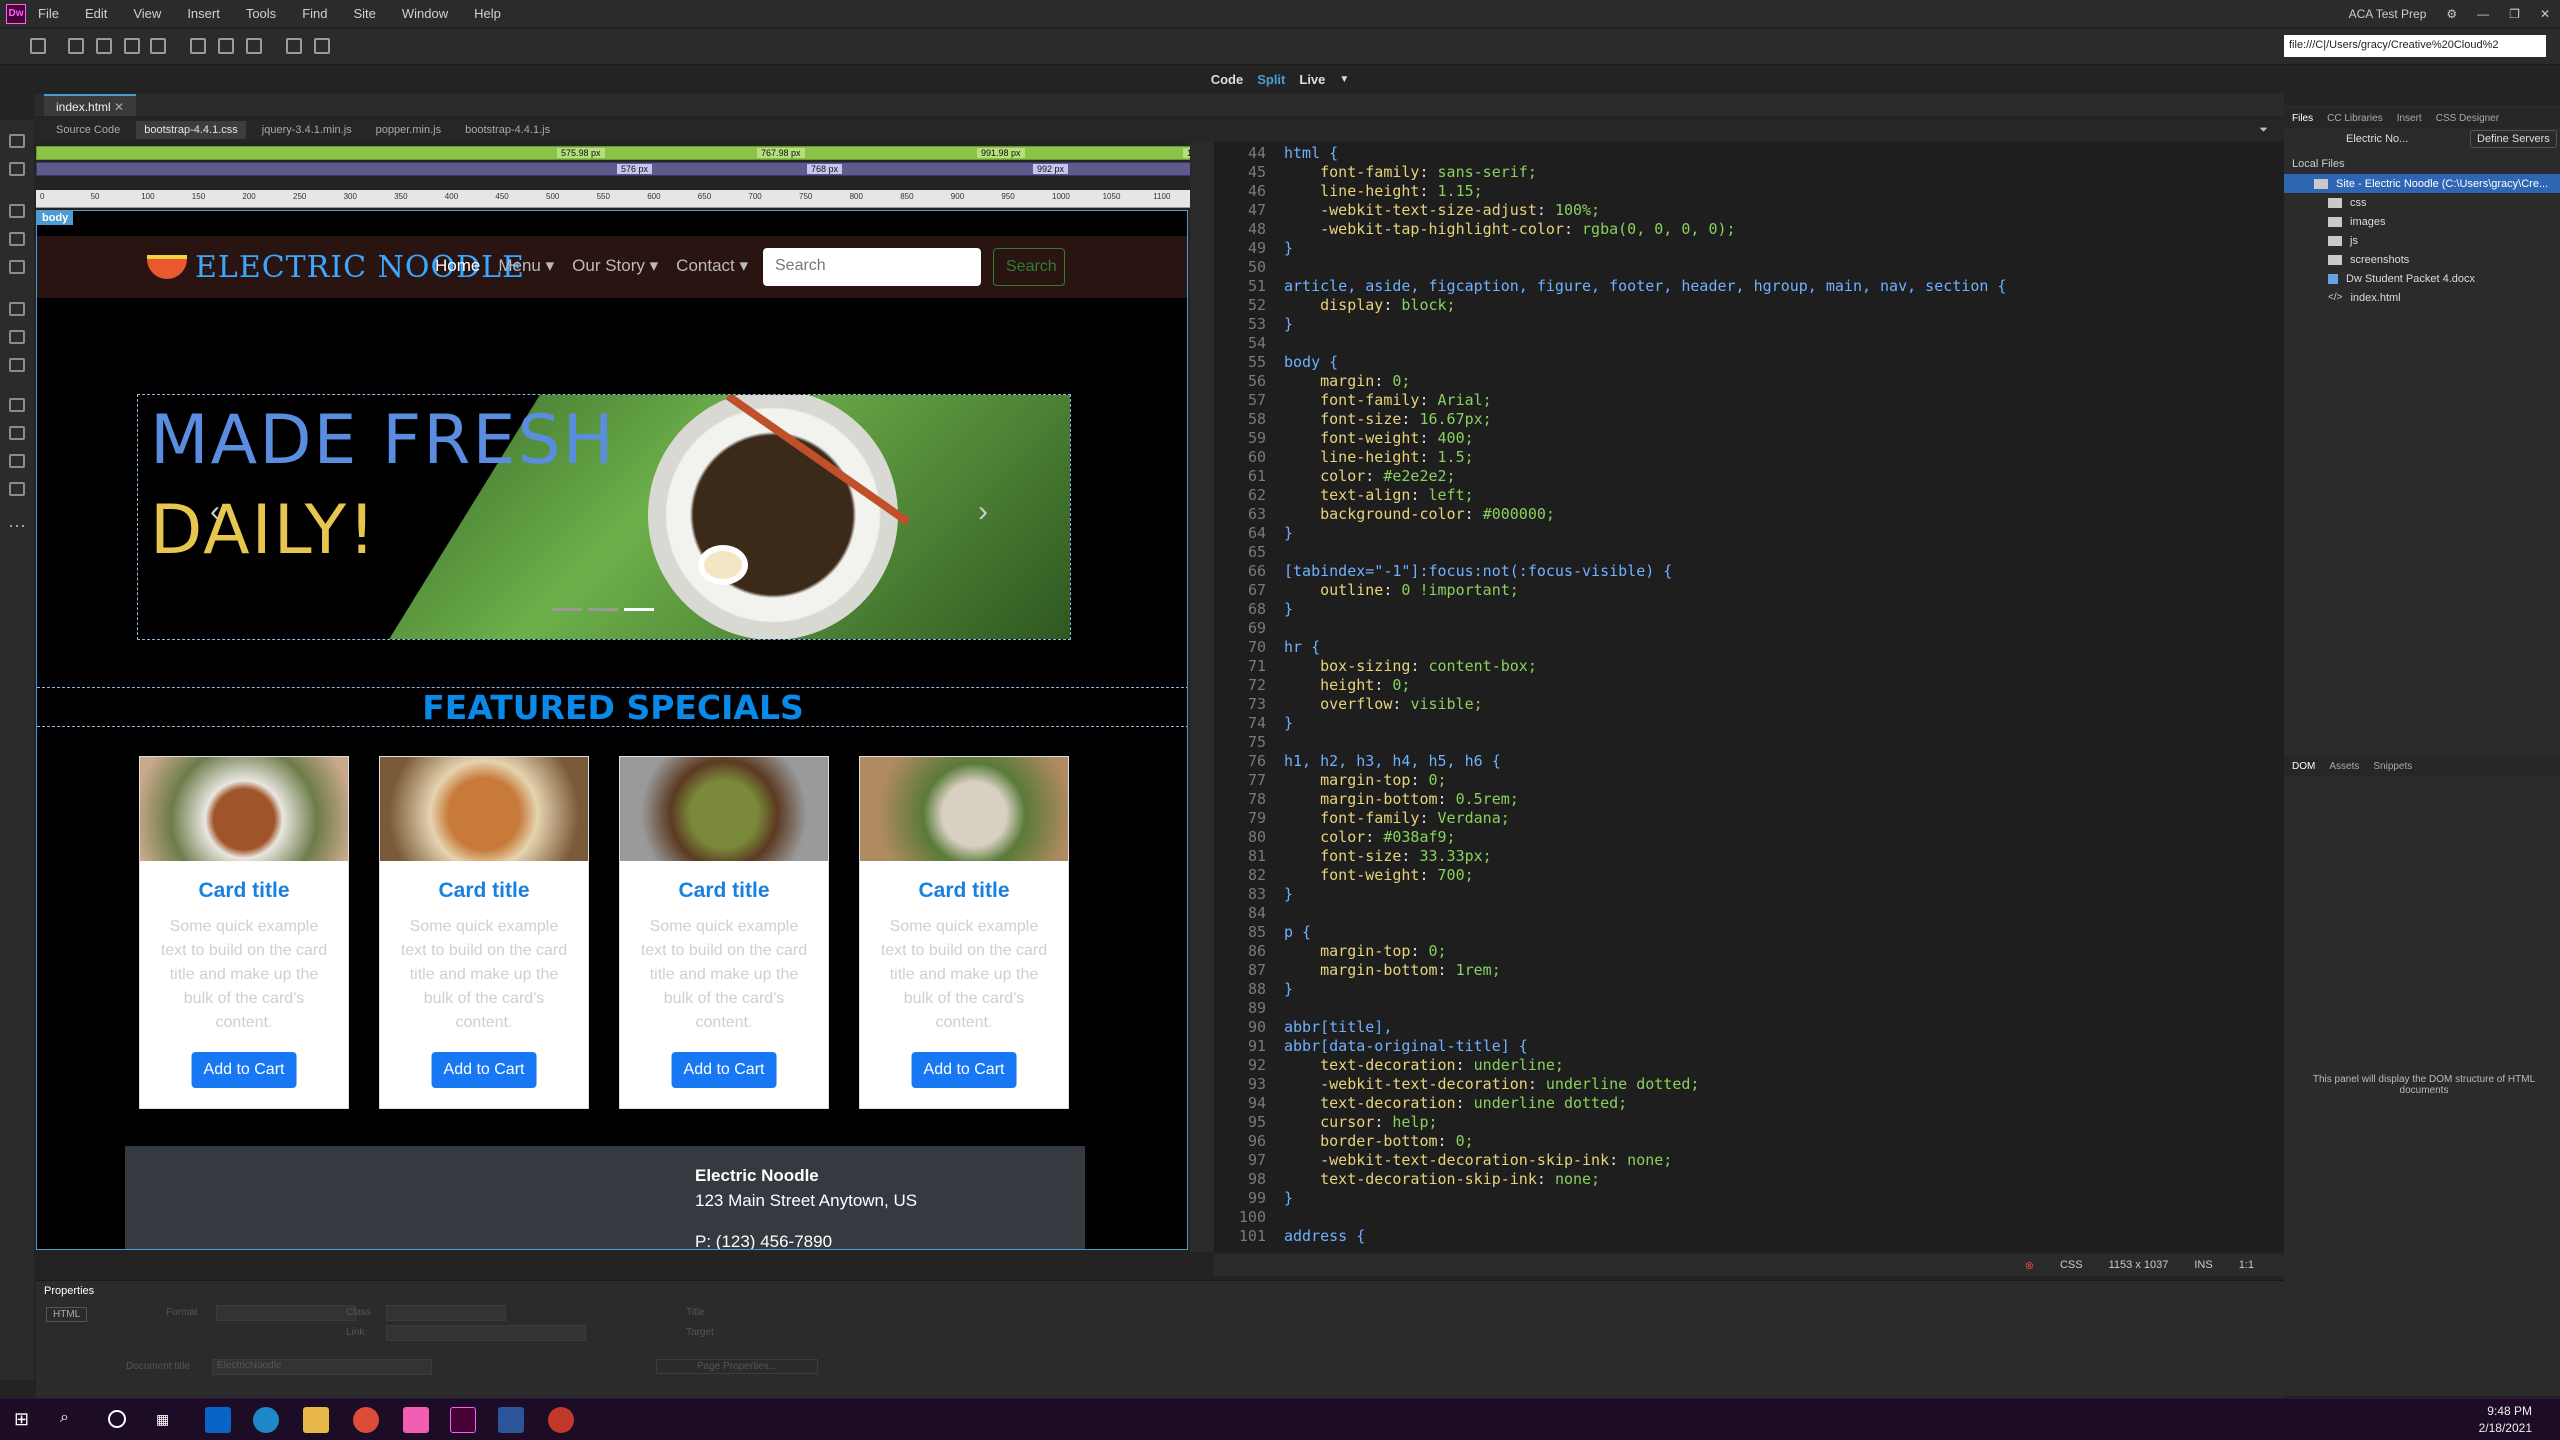 The width and height of the screenshot is (2560, 1440). What do you see at coordinates (2422, 297) in the screenshot?
I see `file-tree-item: </> index.html` at bounding box center [2422, 297].